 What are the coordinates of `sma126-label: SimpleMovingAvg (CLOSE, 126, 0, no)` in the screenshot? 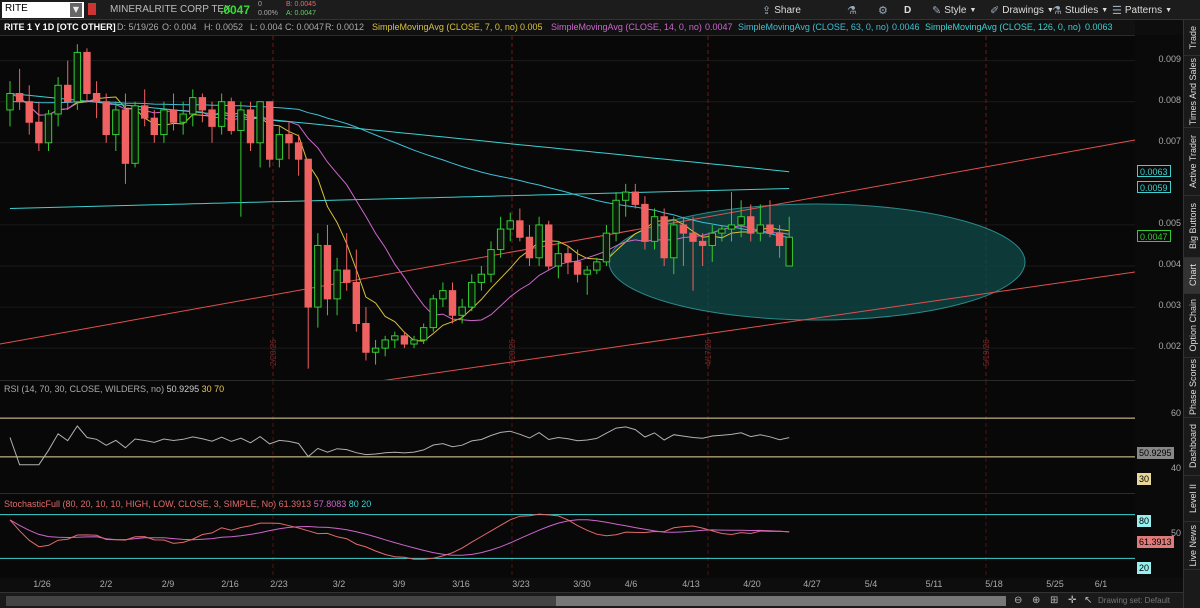 It's located at (1003, 27).